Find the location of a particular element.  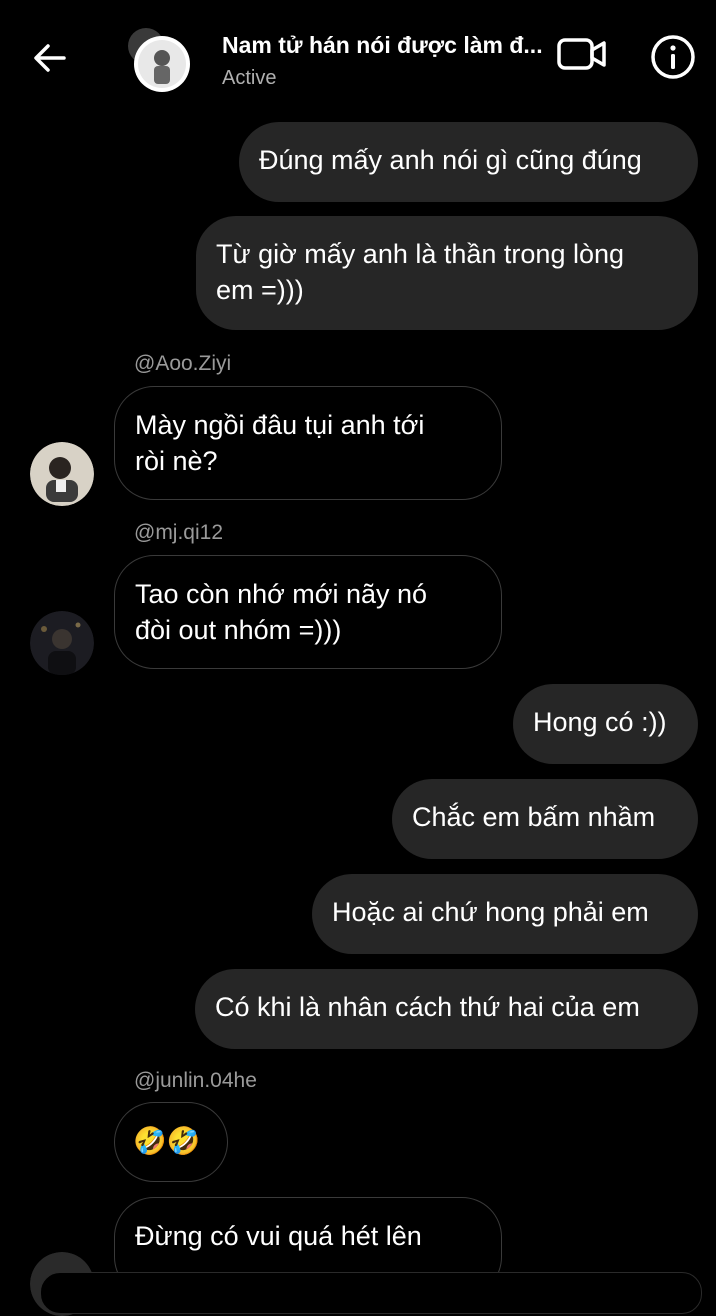

message-bubble-outgoing: Hong có :)) is located at coordinates (605, 724).